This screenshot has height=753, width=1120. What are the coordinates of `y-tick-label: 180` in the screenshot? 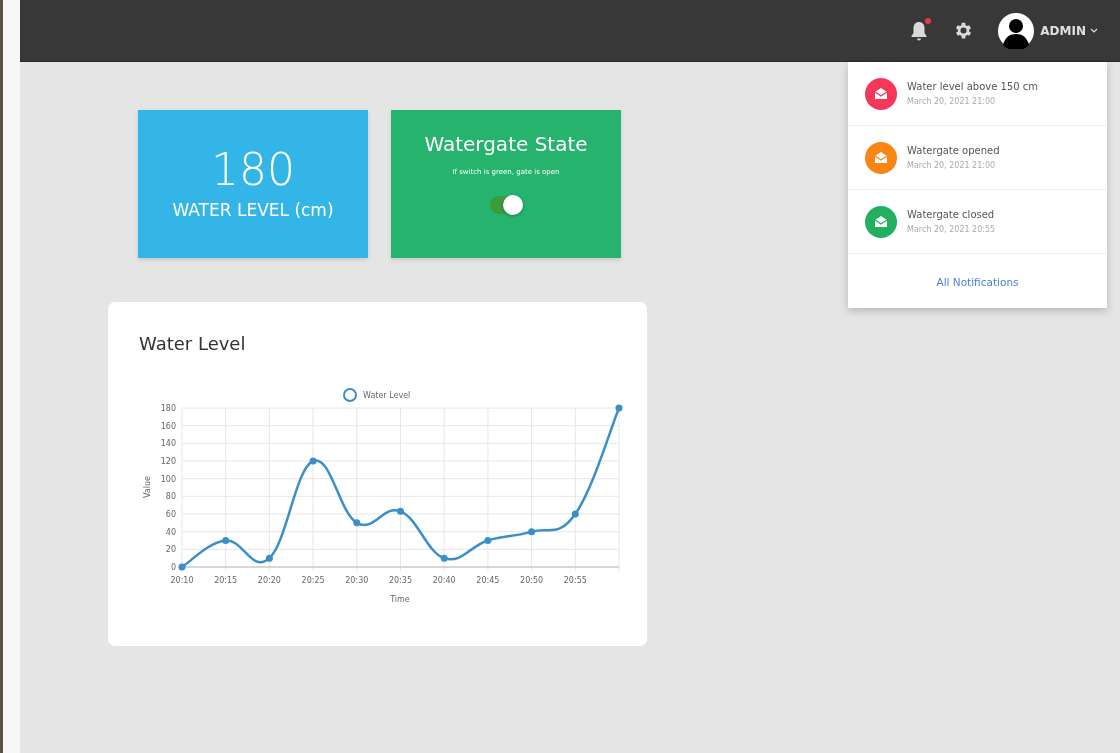 It's located at (168, 408).